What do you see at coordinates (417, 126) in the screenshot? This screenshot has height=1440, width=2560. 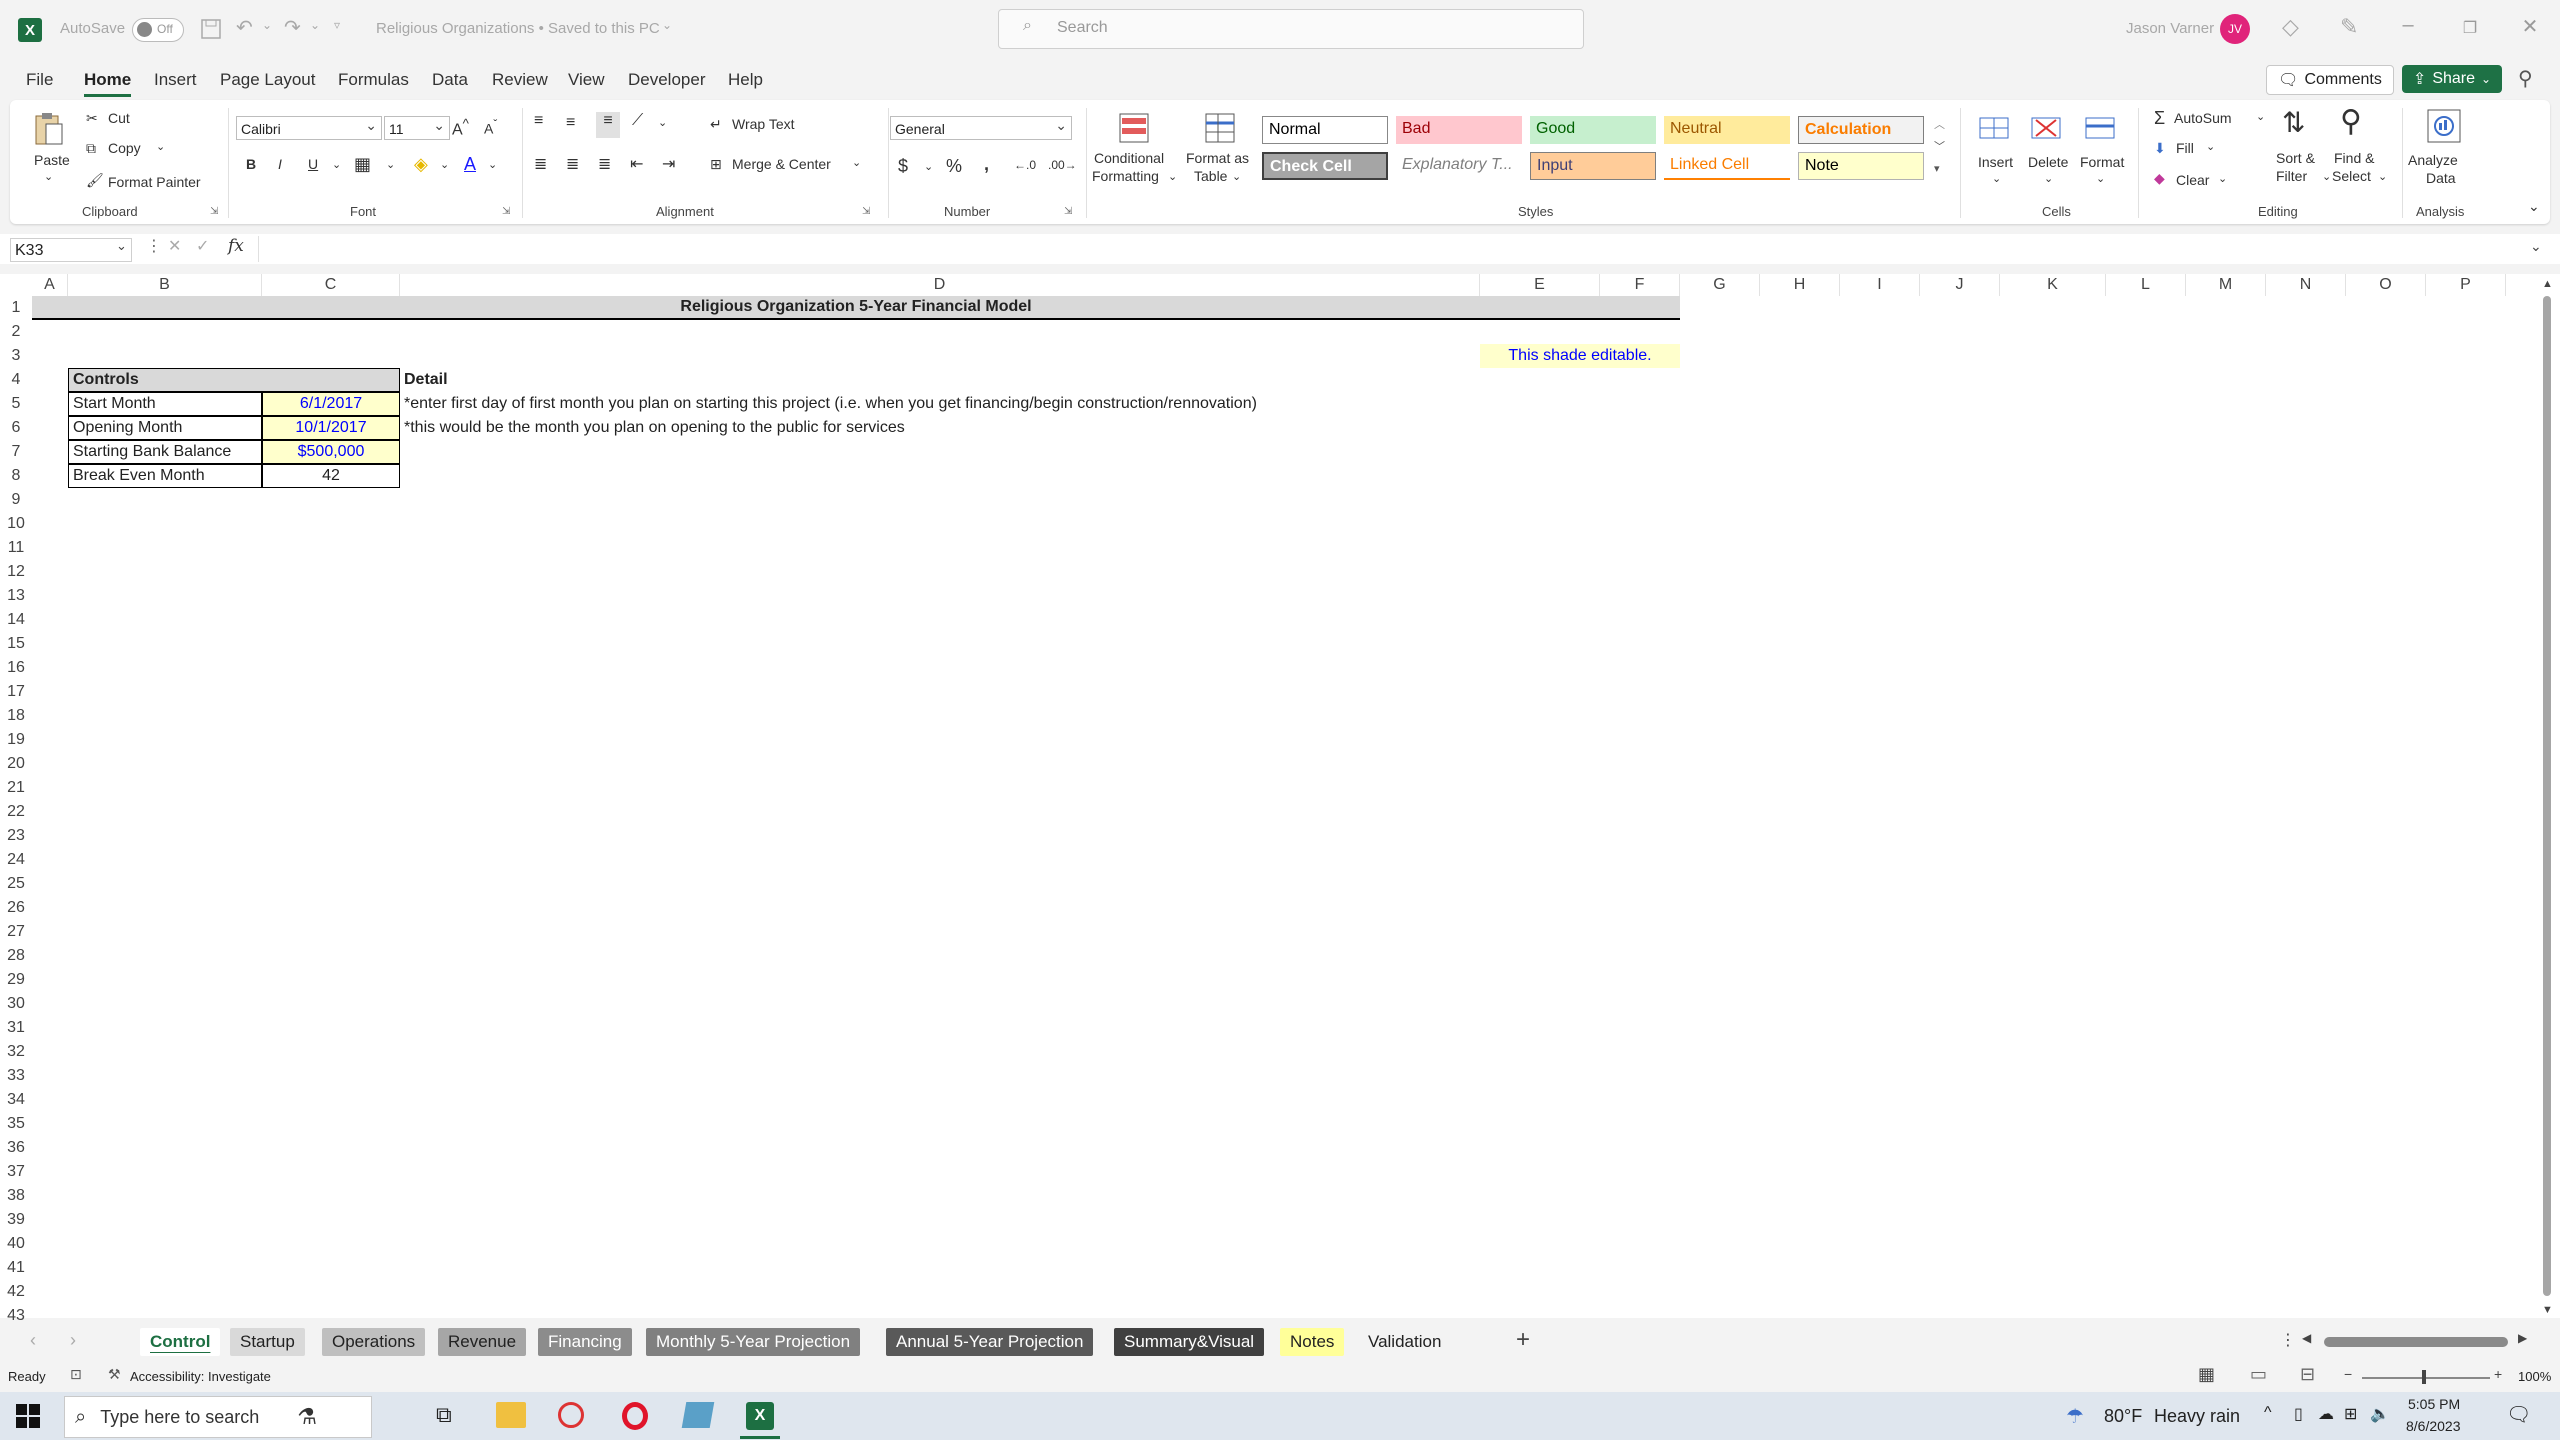 I see `font-size-combo: 11` at bounding box center [417, 126].